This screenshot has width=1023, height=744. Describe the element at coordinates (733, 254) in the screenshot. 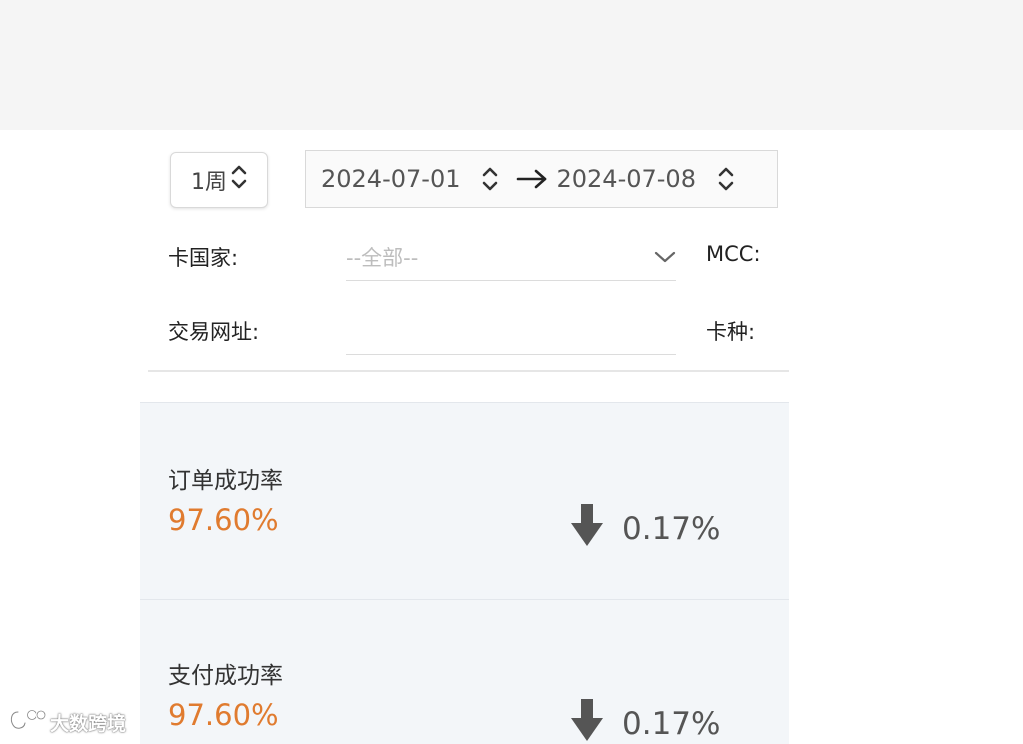

I see `mcc-label: MCC:` at that location.